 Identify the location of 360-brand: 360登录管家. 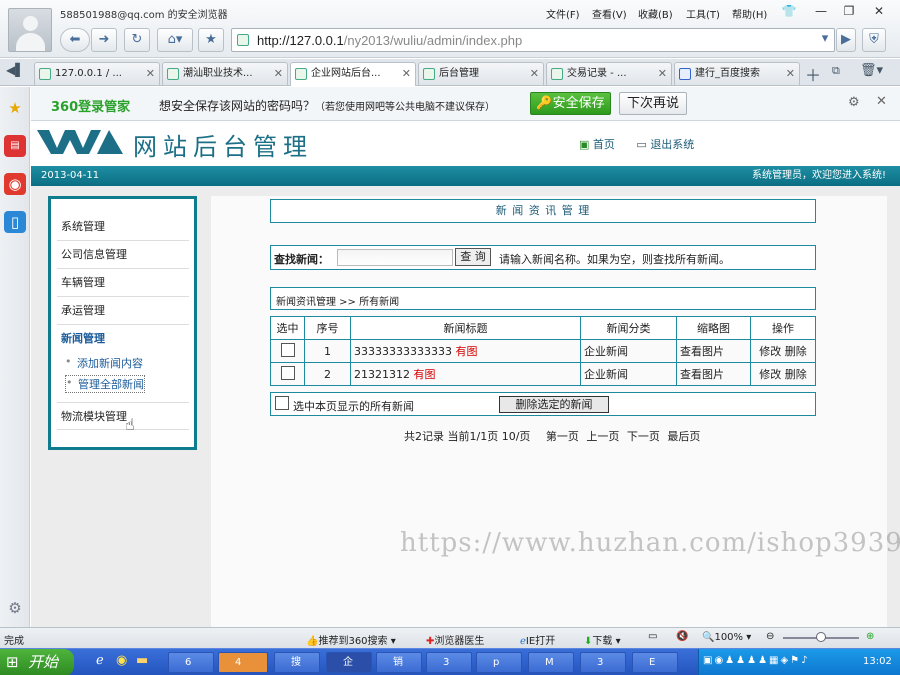
(91, 107).